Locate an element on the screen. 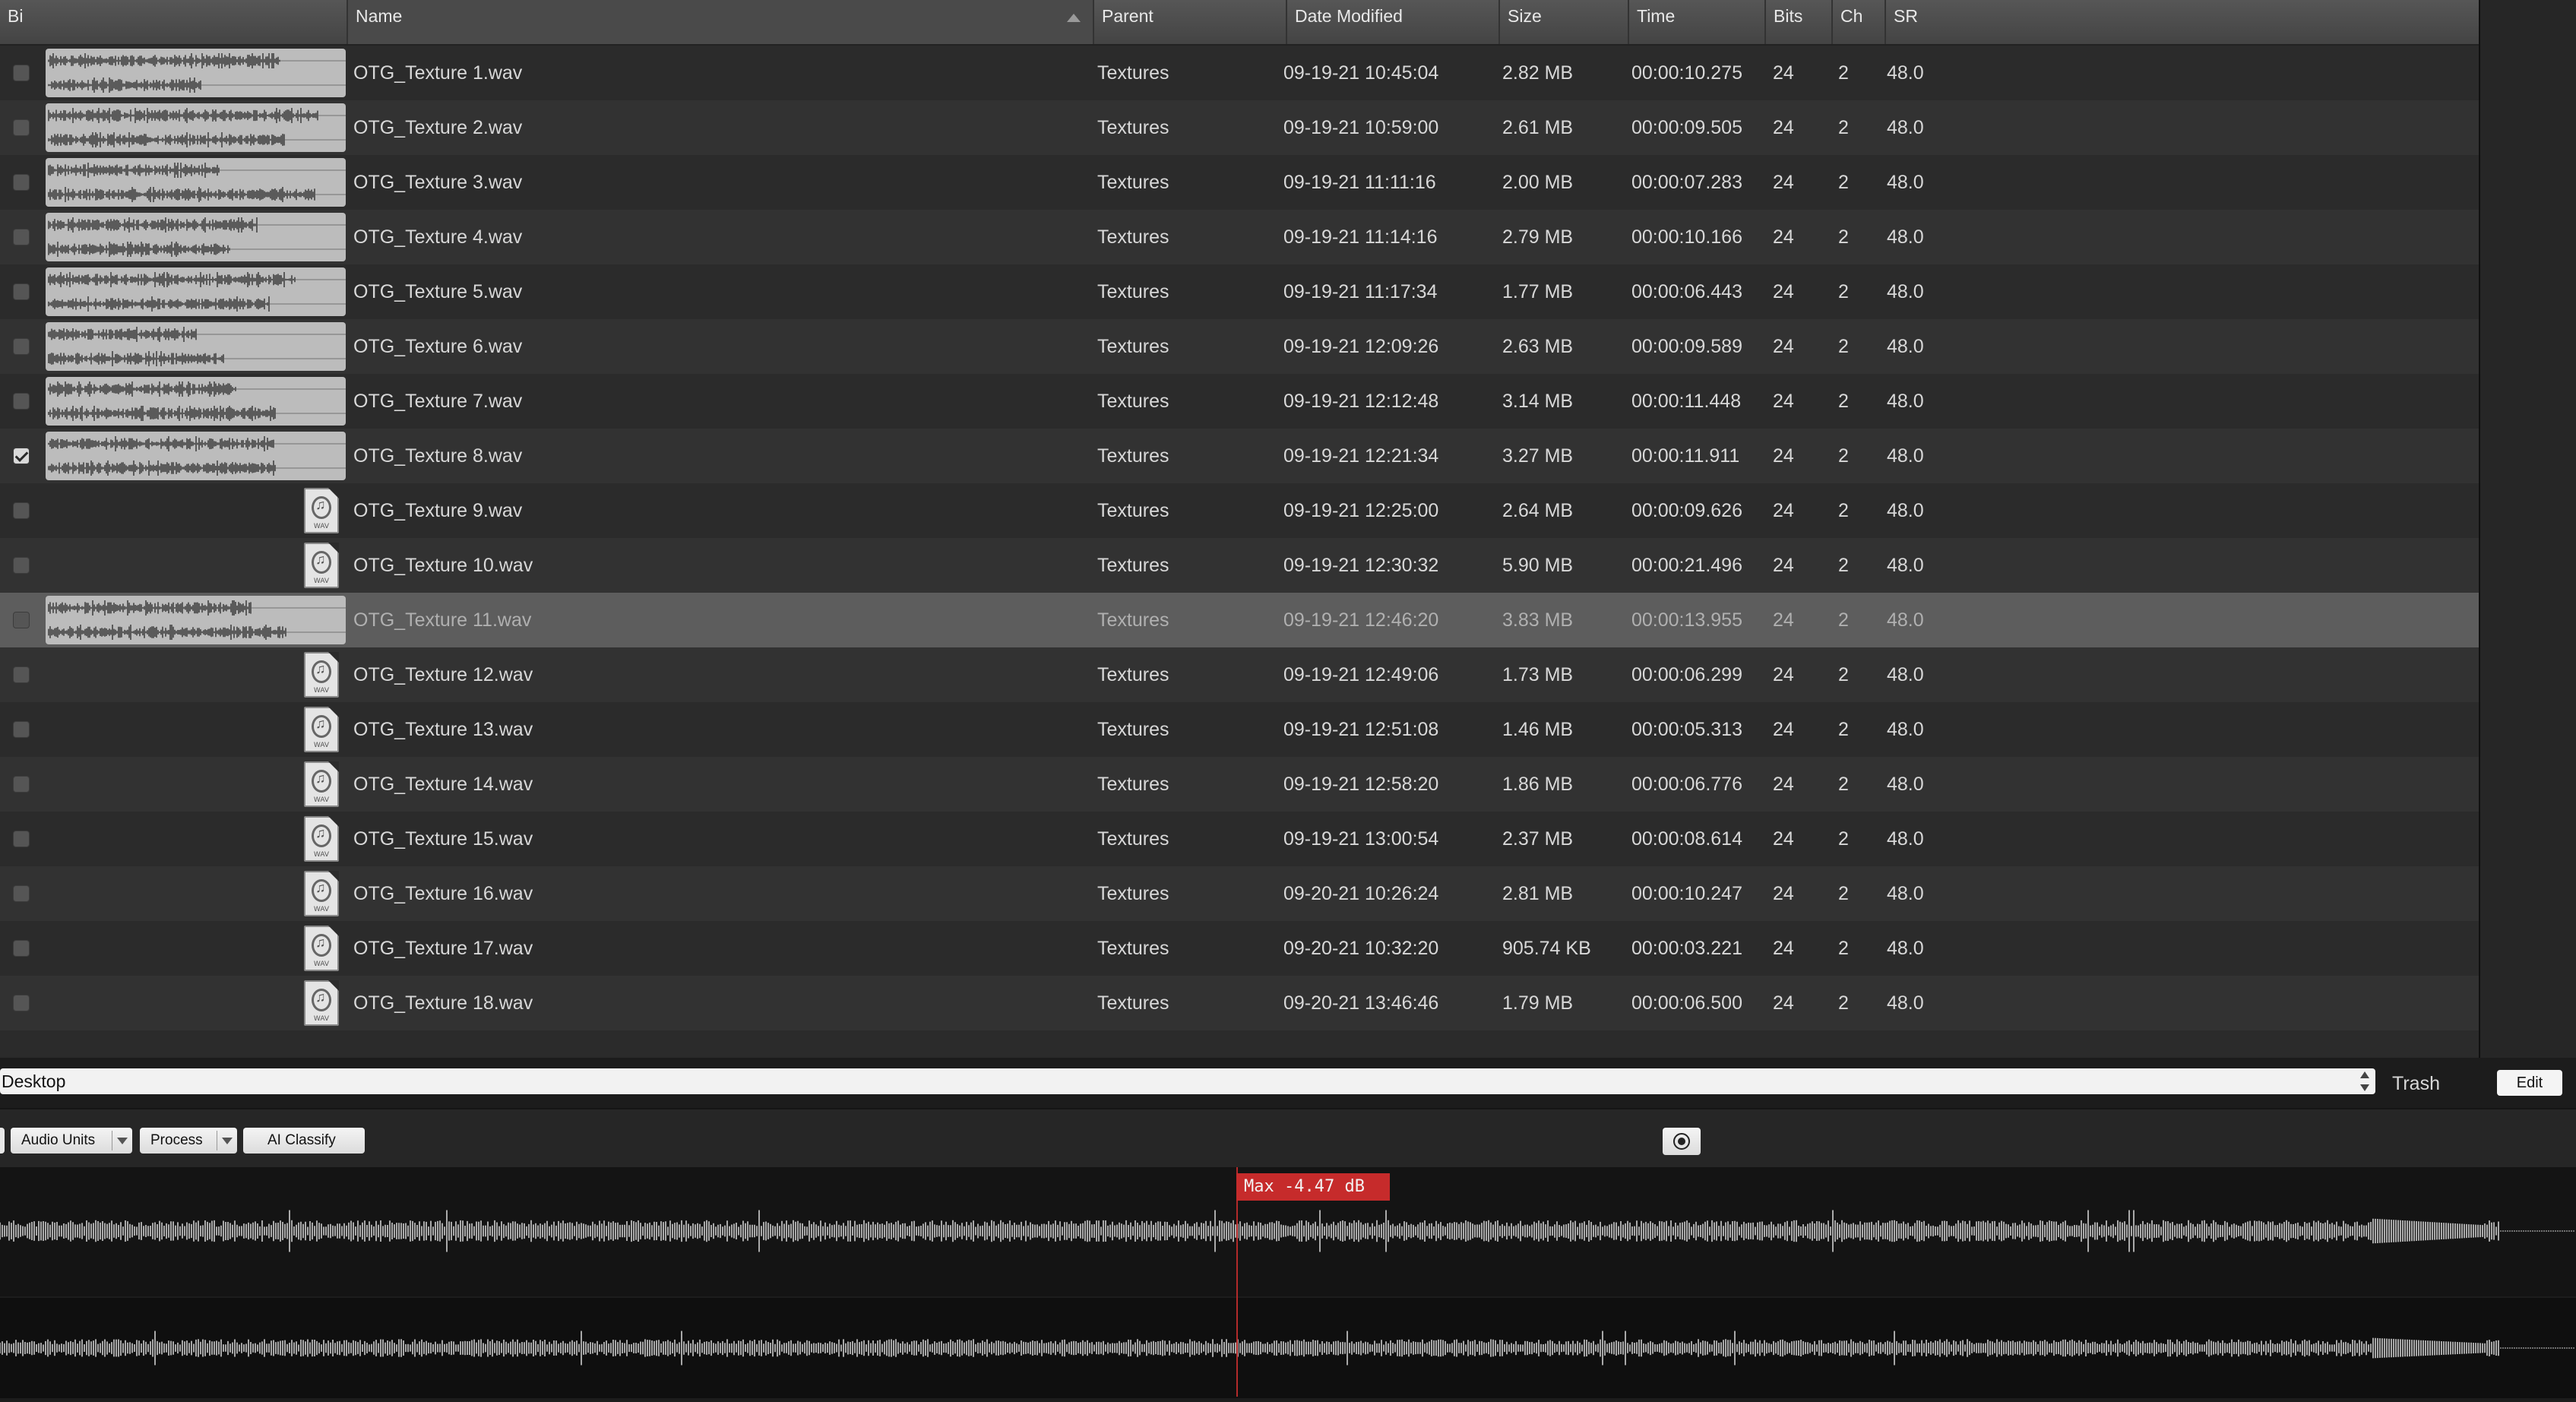  playhead is located at coordinates (1237, 1282).